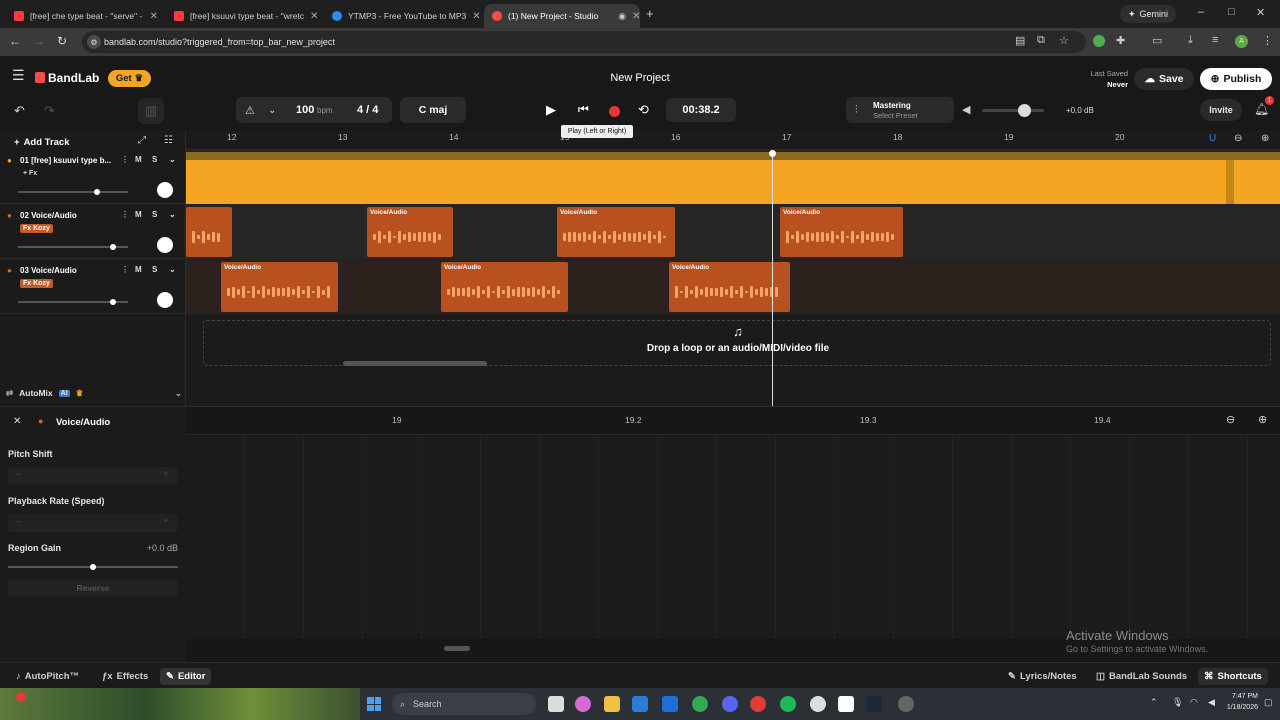 The image size is (1280, 720). What do you see at coordinates (643, 110) in the screenshot?
I see `loop-icon: ⟲` at bounding box center [643, 110].